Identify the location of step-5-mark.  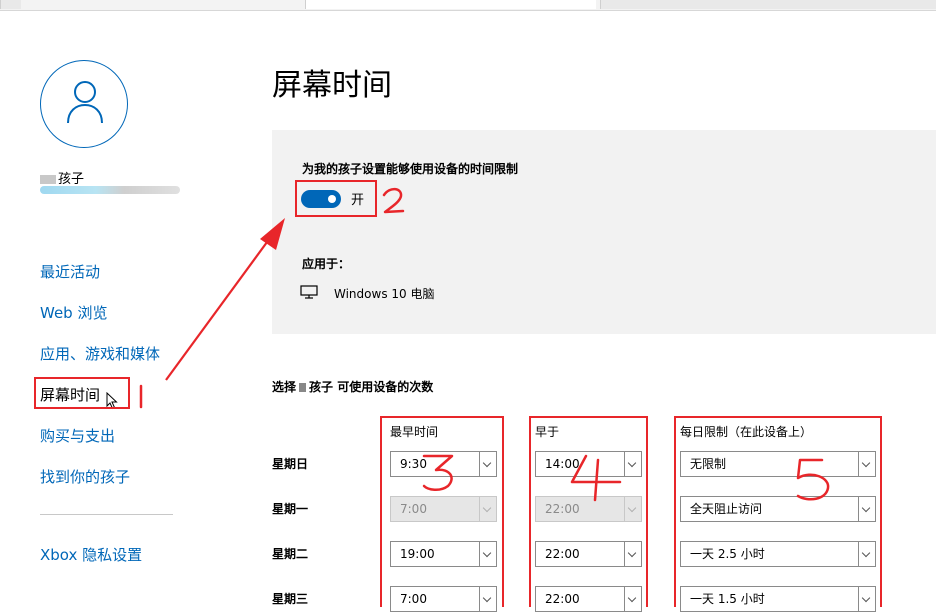
(813, 479).